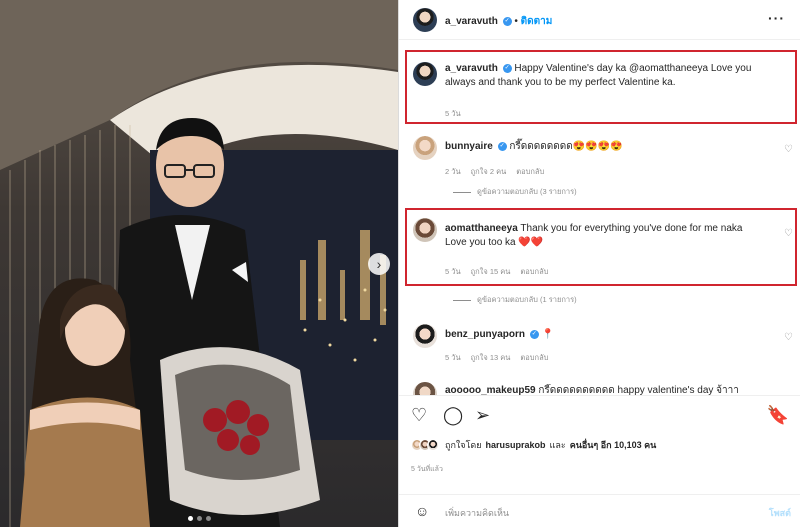 The image size is (800, 527). Describe the element at coordinates (490, 390) in the screenshot. I see `comment-username: aooooo_makeup59` at that location.